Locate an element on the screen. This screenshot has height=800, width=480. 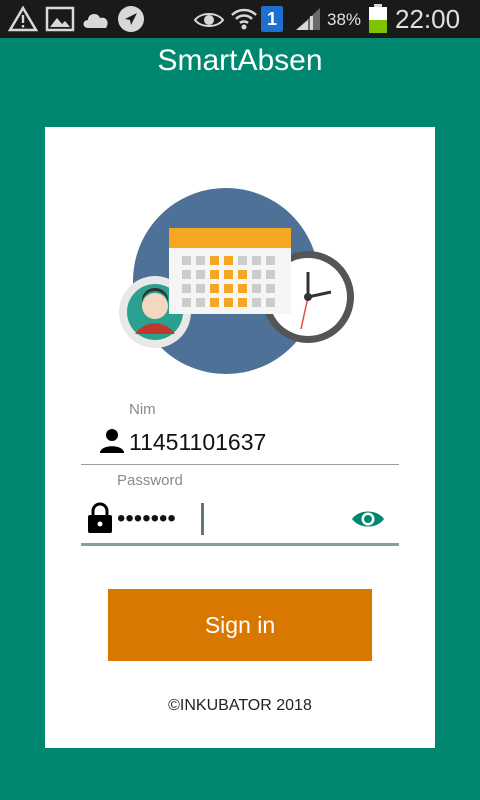
copyright-footer: ©INKUBATOR 2018 is located at coordinates (240, 705).